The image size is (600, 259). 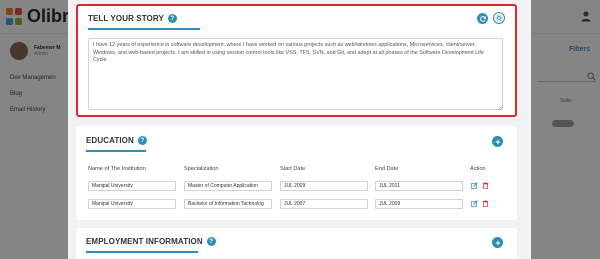 I want to click on column-header-action: Action, so click(x=478, y=169).